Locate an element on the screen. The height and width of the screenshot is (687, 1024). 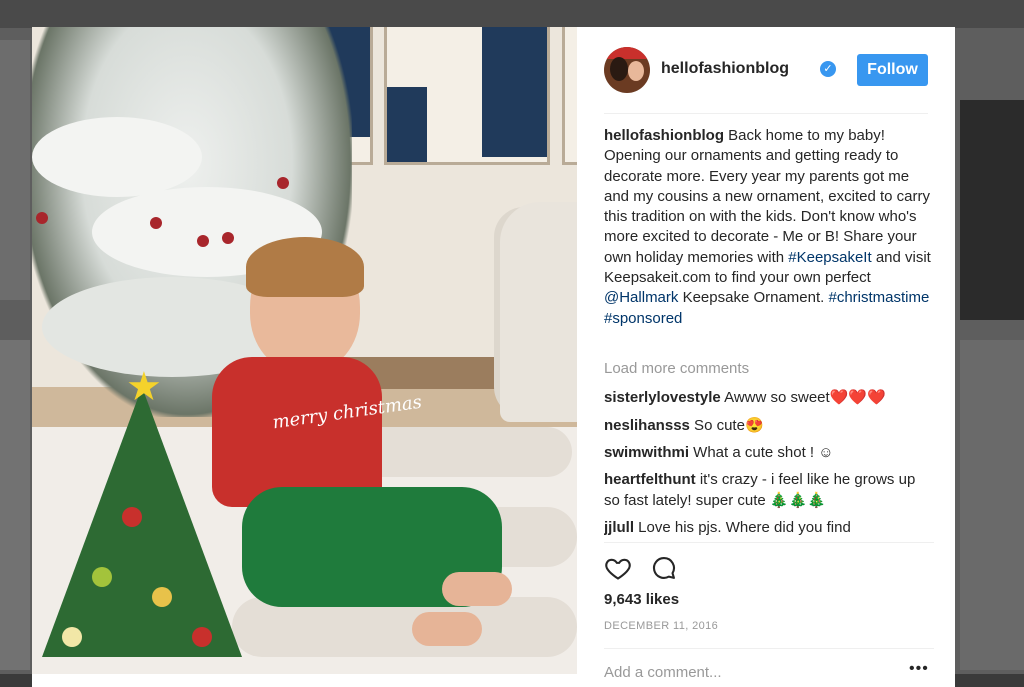
load-more-comments-link: Load more comments is located at coordinates (676, 368).